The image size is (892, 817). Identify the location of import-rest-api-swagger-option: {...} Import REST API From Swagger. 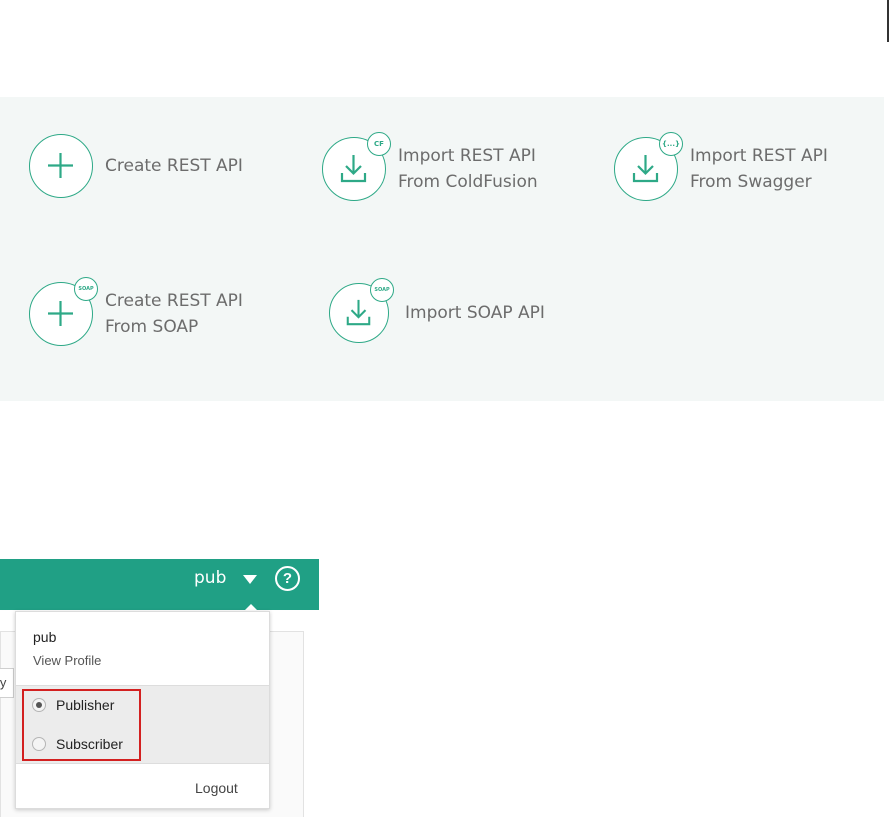
(721, 166).